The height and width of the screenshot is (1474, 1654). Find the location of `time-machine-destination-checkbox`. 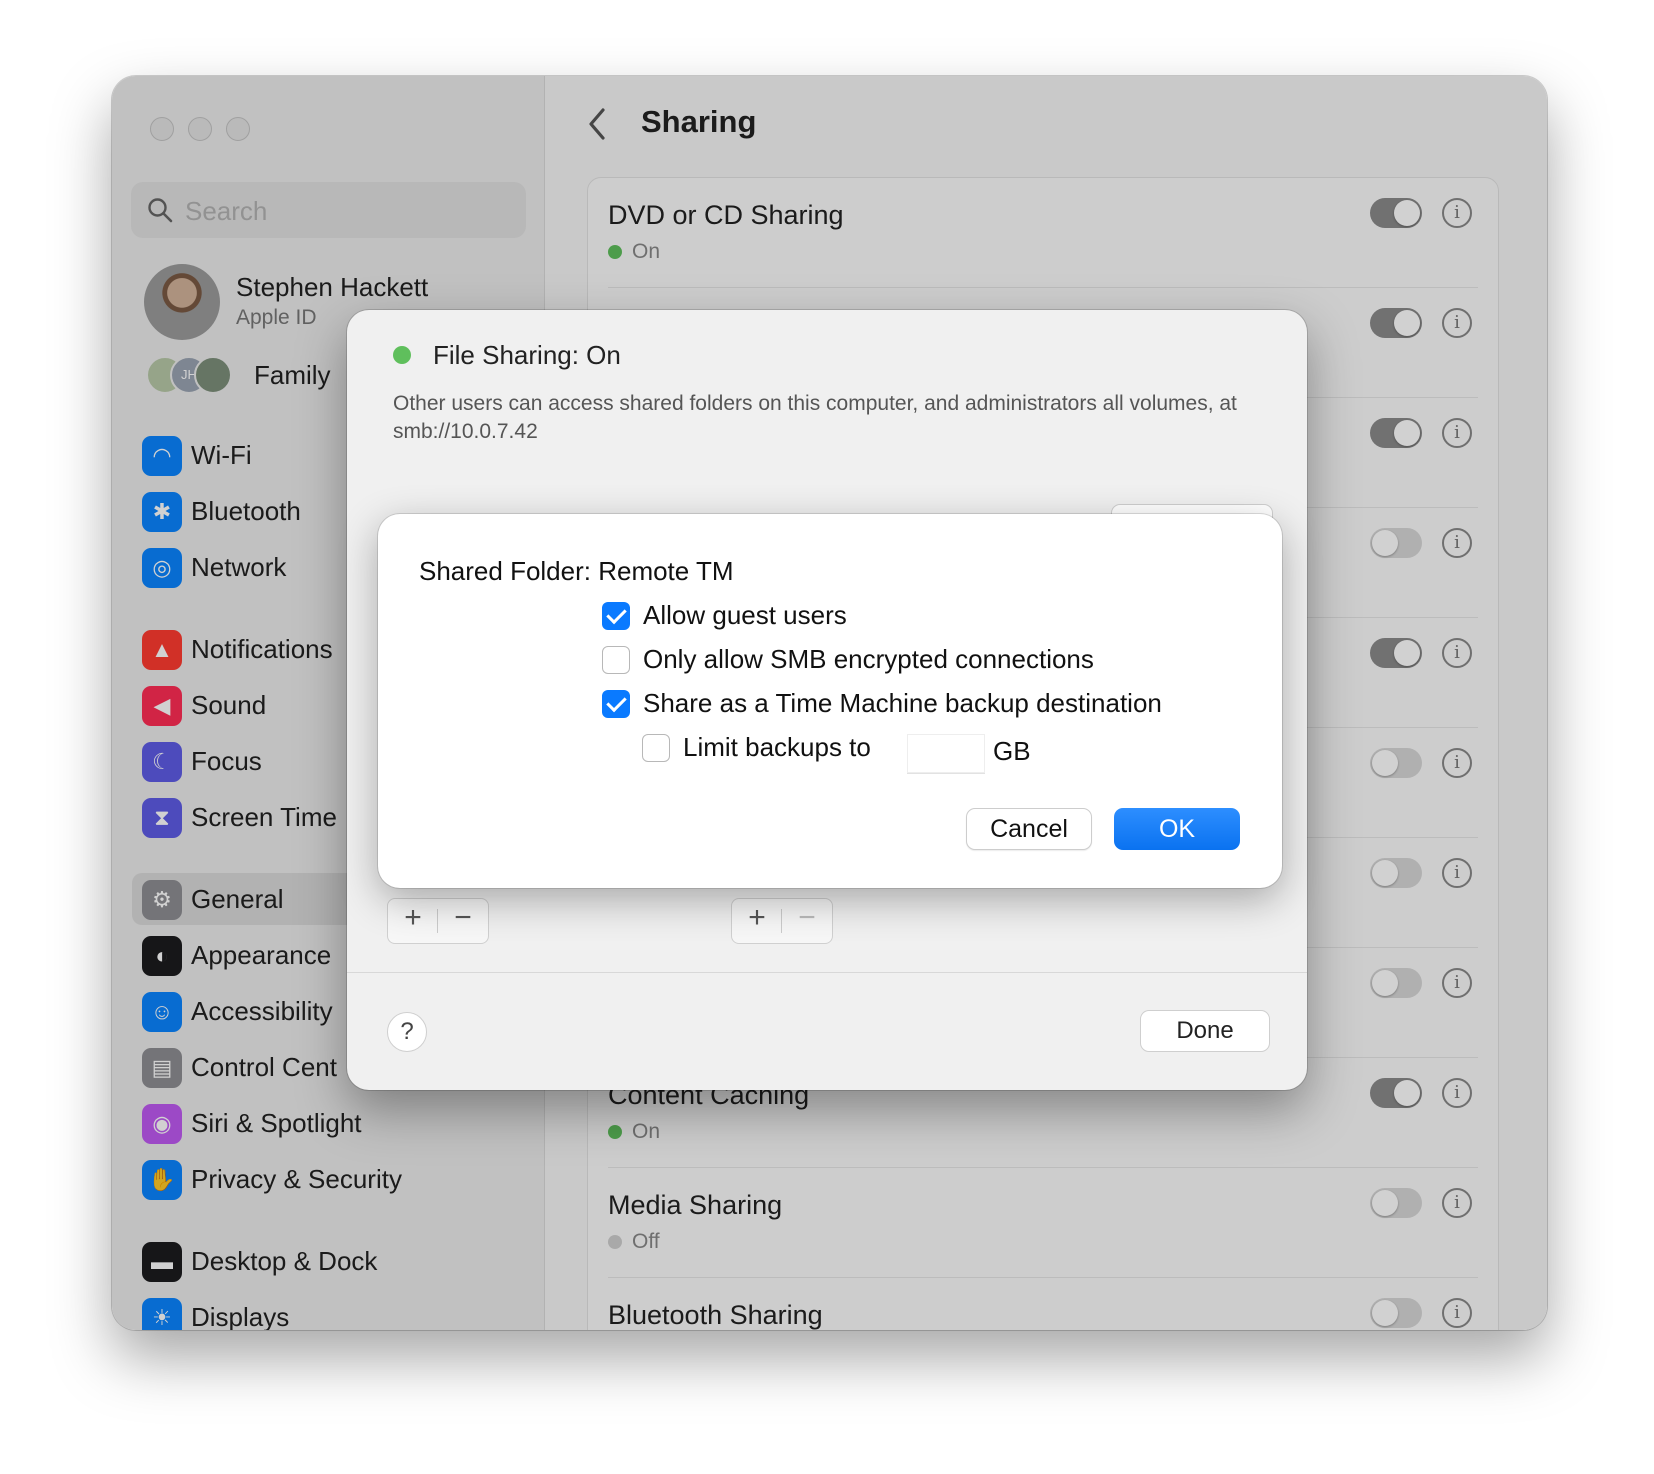

time-machine-destination-checkbox is located at coordinates (616, 704).